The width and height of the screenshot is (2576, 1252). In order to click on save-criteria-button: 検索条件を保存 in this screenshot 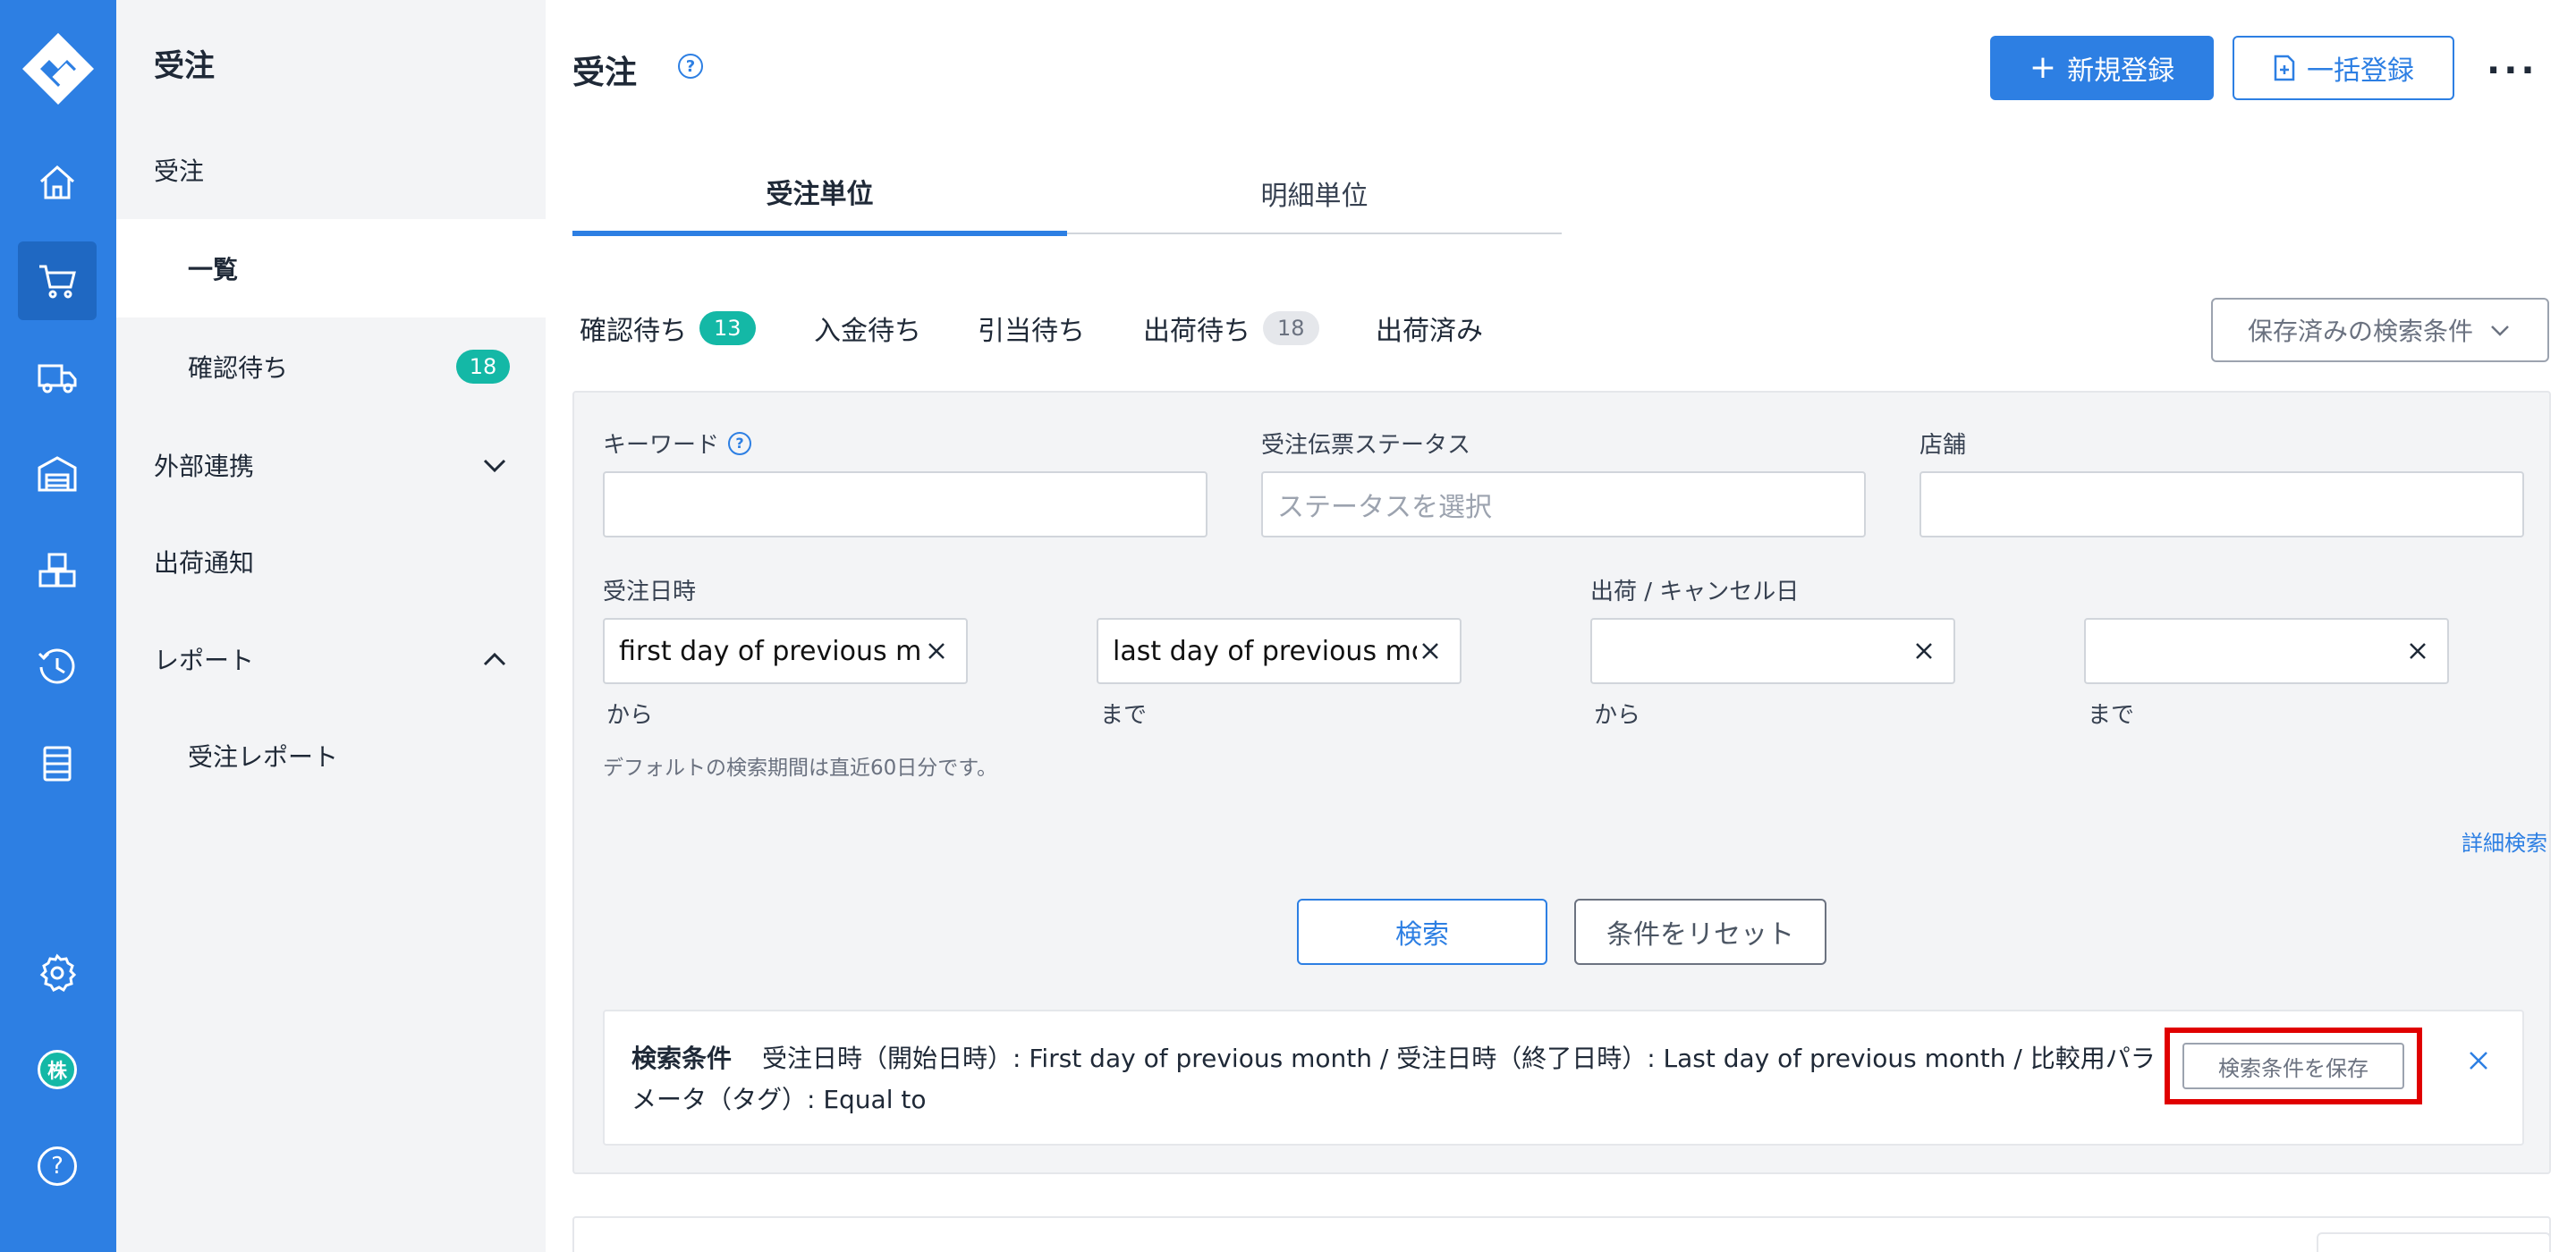, I will do `click(2293, 1066)`.